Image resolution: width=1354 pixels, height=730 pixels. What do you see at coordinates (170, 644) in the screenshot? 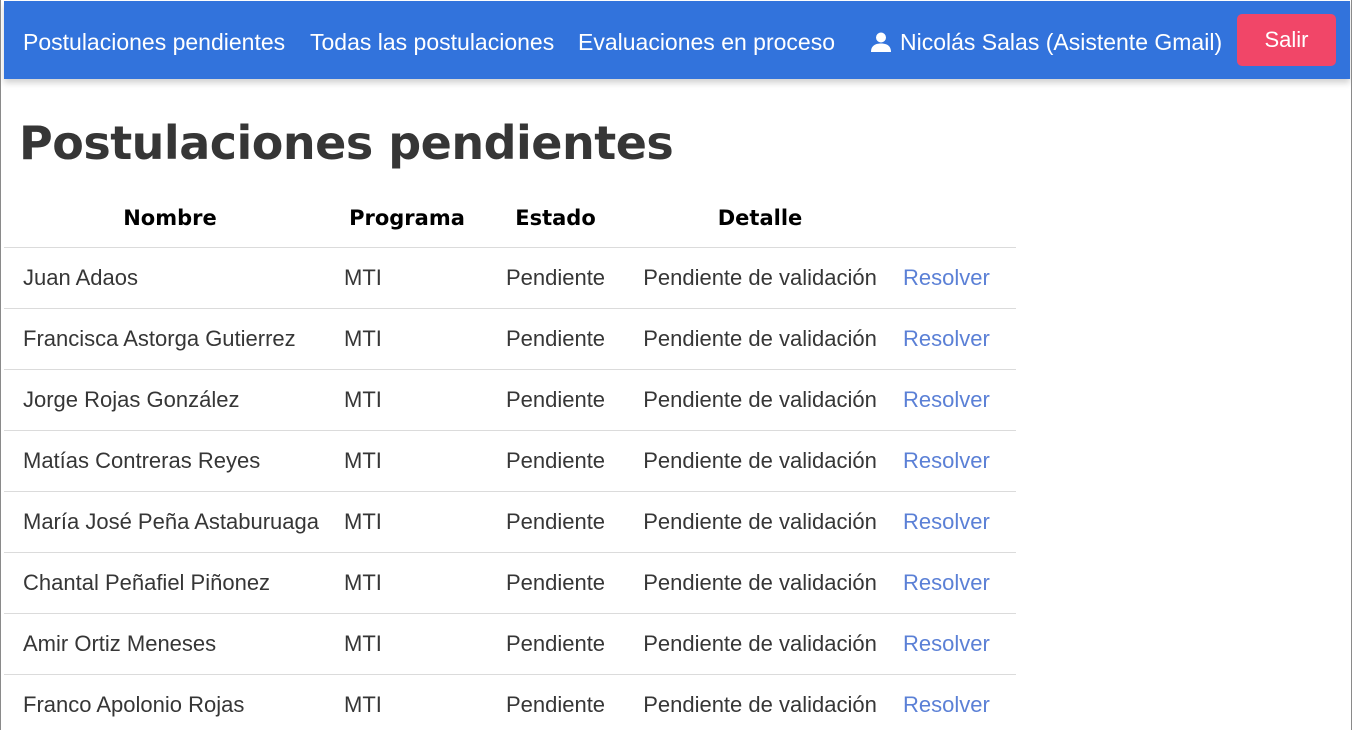
I see `cell-name: Amir Ortiz Meneses` at bounding box center [170, 644].